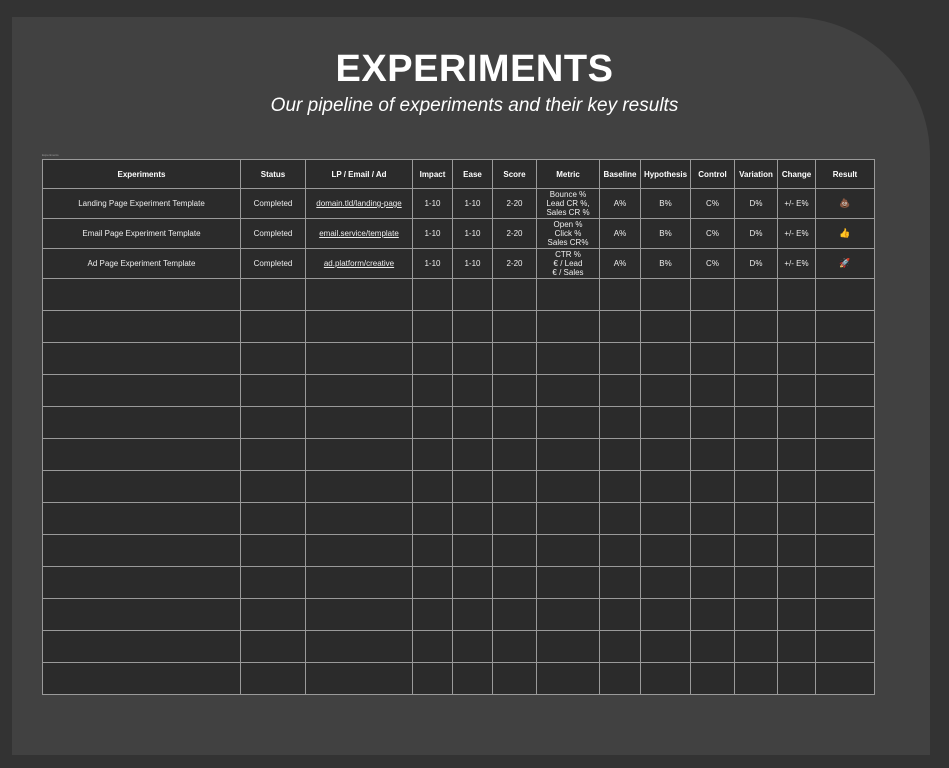 This screenshot has height=768, width=949. I want to click on variation-cell: D%, so click(756, 233).